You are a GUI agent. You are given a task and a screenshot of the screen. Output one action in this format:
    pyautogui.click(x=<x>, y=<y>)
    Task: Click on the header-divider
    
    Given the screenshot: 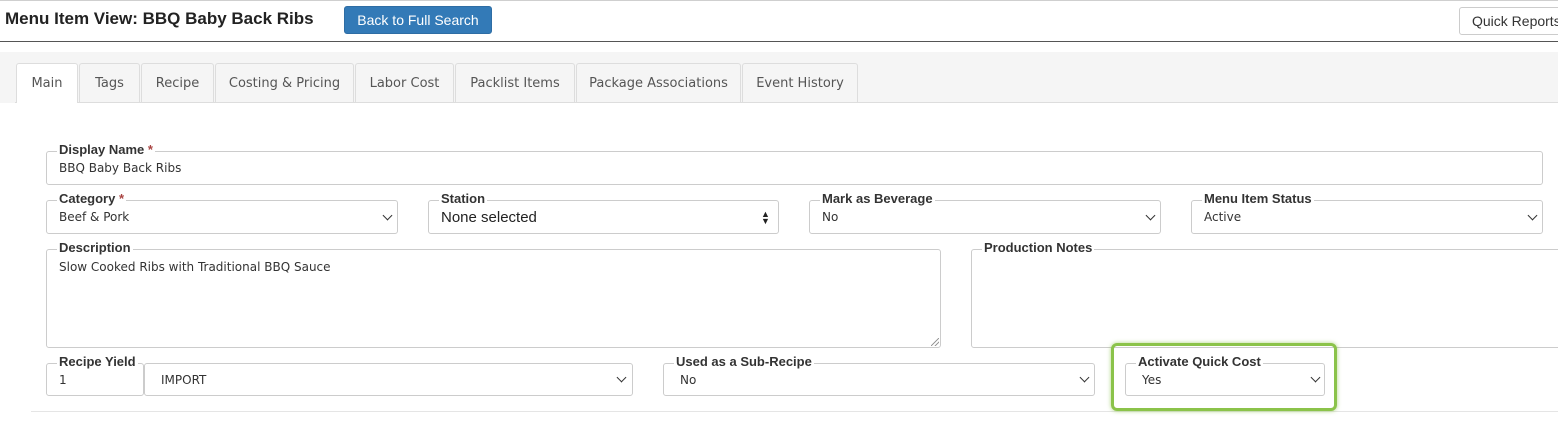 What is the action you would take?
    pyautogui.click(x=779, y=41)
    